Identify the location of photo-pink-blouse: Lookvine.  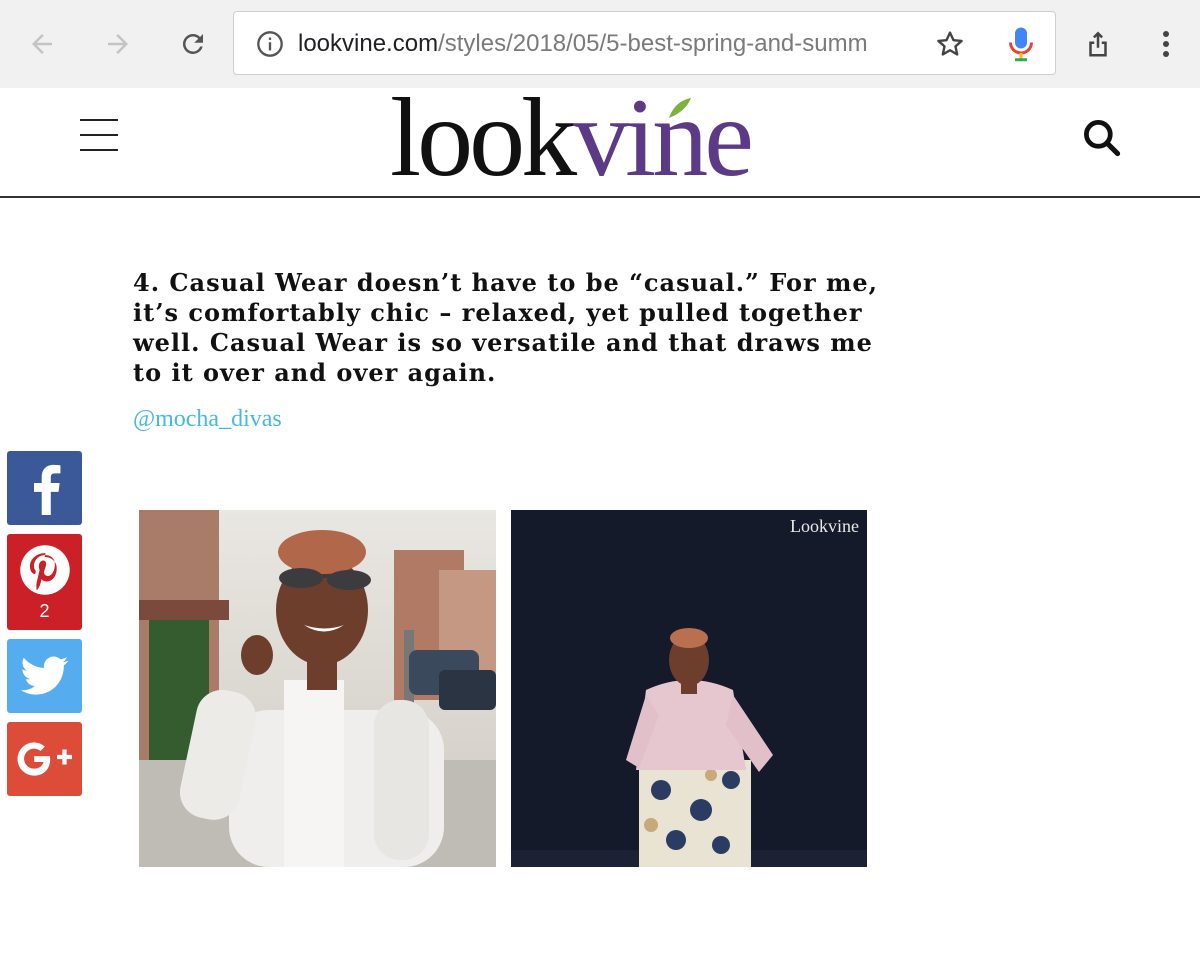
(689, 688).